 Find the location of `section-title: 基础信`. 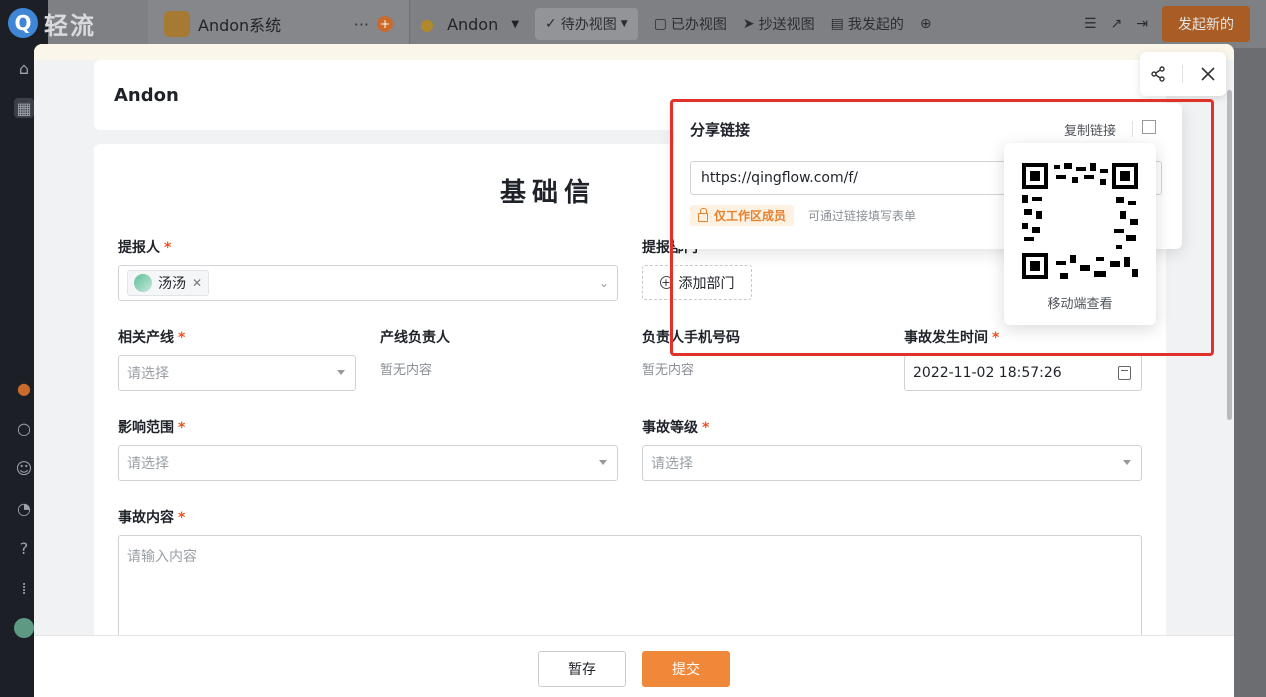

section-title: 基础信 is located at coordinates (548, 193).